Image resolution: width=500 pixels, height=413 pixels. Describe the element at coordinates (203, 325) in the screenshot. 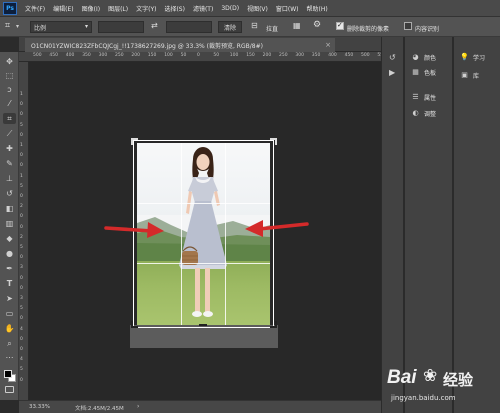

I see `crop-handle-bottom` at that location.